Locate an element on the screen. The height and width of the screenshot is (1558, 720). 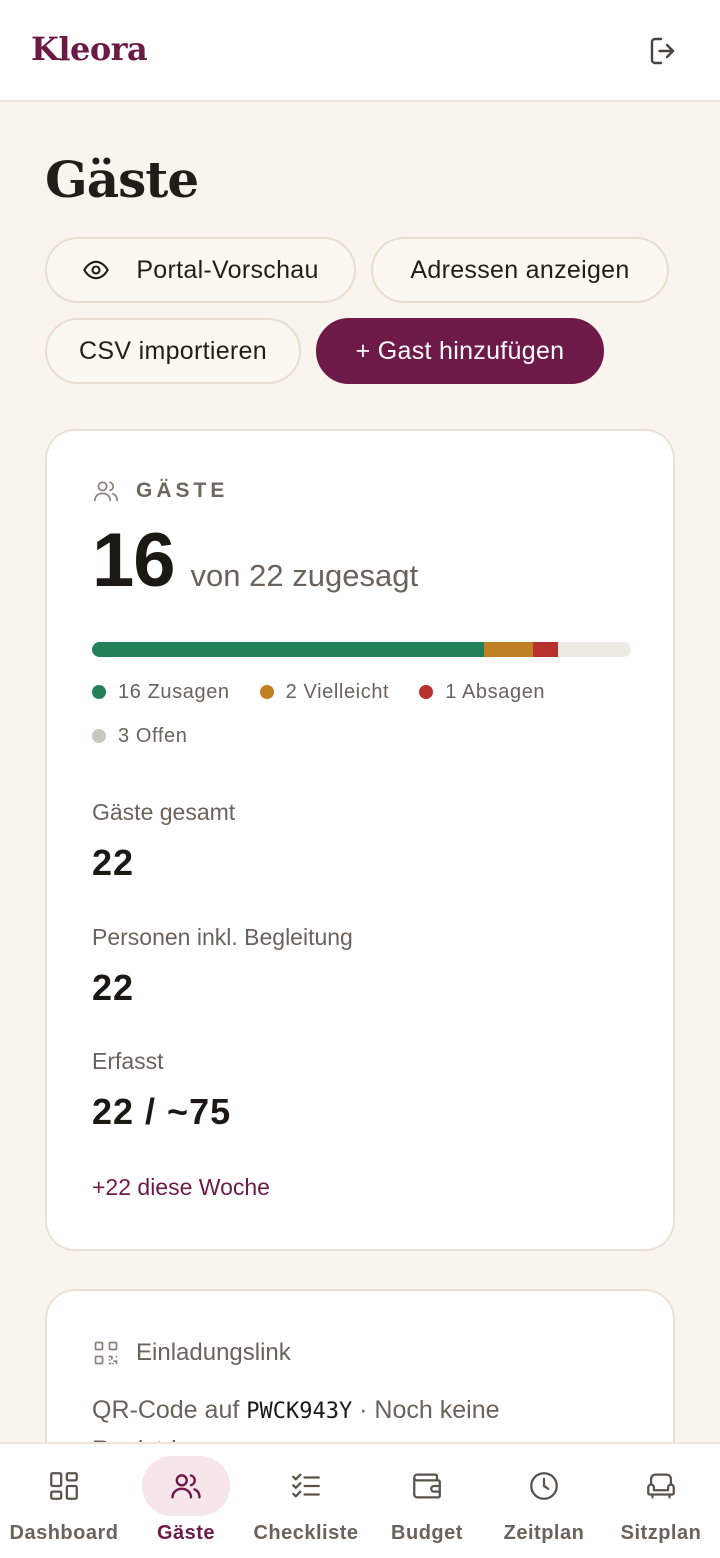
nav-label-guests: Gäste is located at coordinates (186, 1533).